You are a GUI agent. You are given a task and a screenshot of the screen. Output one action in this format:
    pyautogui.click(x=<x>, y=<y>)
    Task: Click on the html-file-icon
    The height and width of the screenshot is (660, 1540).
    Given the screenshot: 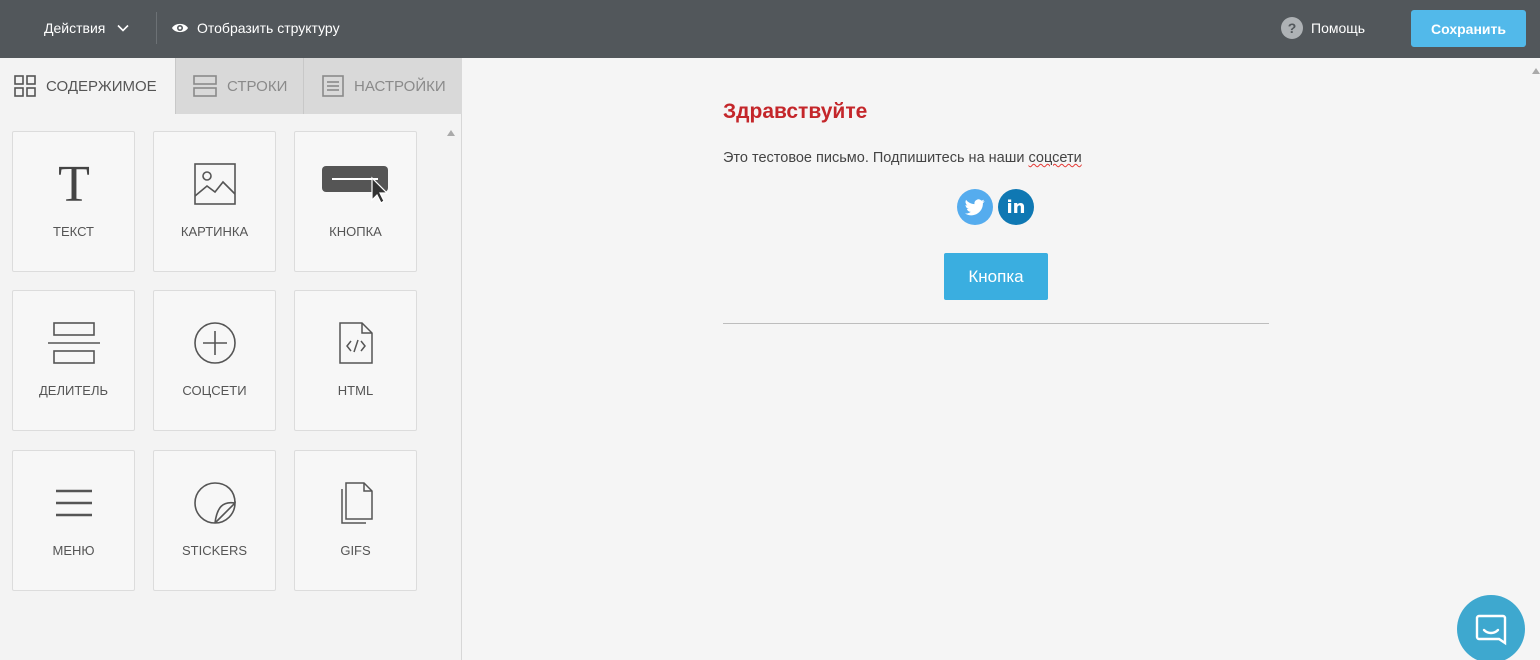 What is the action you would take?
    pyautogui.click(x=355, y=343)
    